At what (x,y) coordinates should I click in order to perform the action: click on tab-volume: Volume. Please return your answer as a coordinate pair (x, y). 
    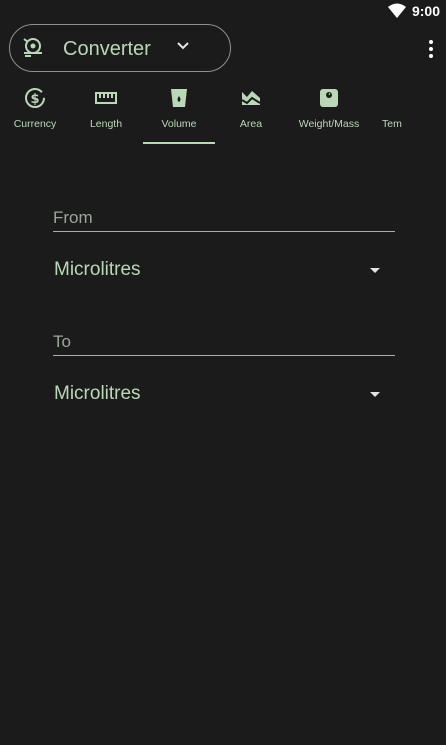
    Looking at the image, I should click on (179, 111).